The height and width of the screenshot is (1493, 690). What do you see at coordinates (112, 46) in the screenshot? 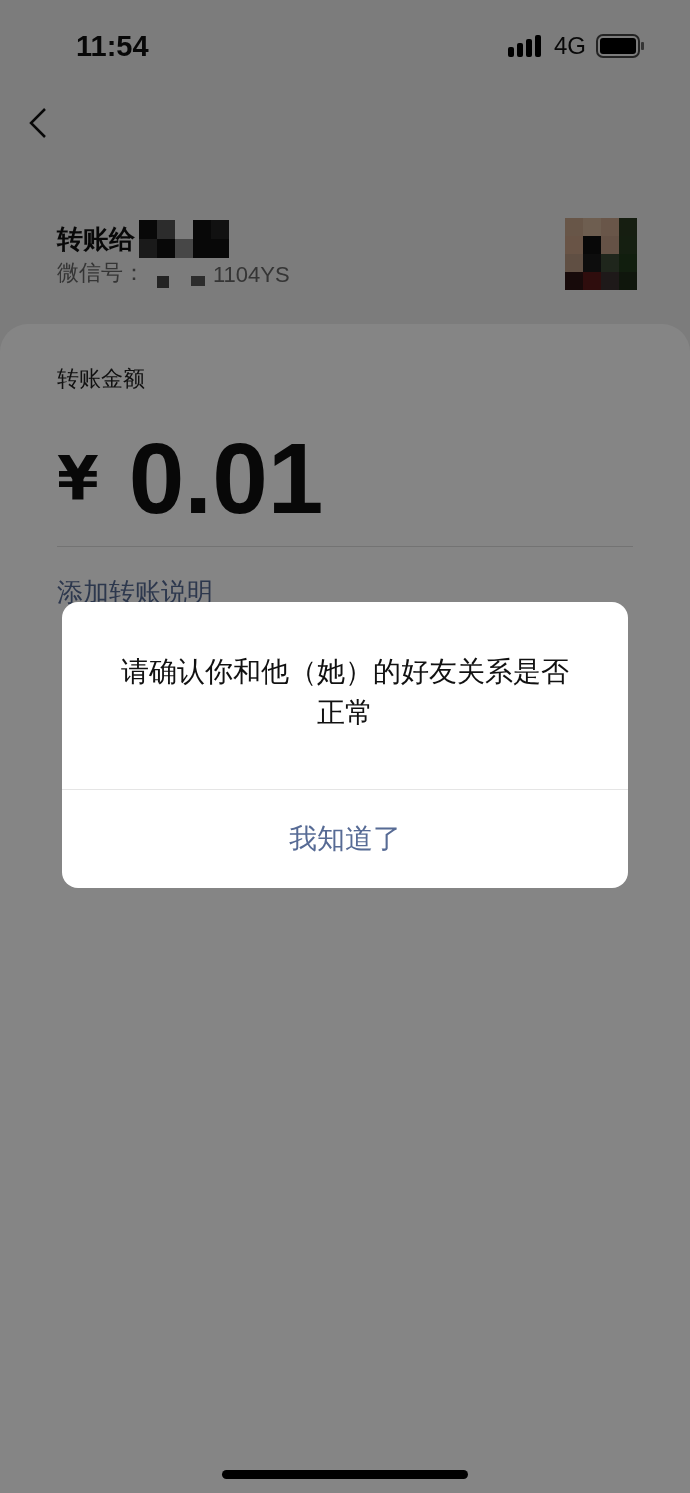
I see `status-time: 11:54` at bounding box center [112, 46].